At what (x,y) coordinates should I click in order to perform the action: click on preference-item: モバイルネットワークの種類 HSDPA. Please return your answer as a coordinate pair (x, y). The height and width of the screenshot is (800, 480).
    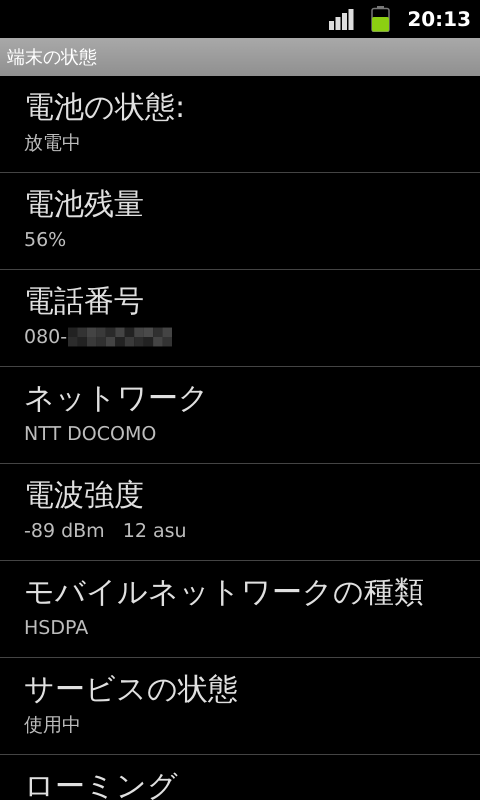
    Looking at the image, I should click on (240, 609).